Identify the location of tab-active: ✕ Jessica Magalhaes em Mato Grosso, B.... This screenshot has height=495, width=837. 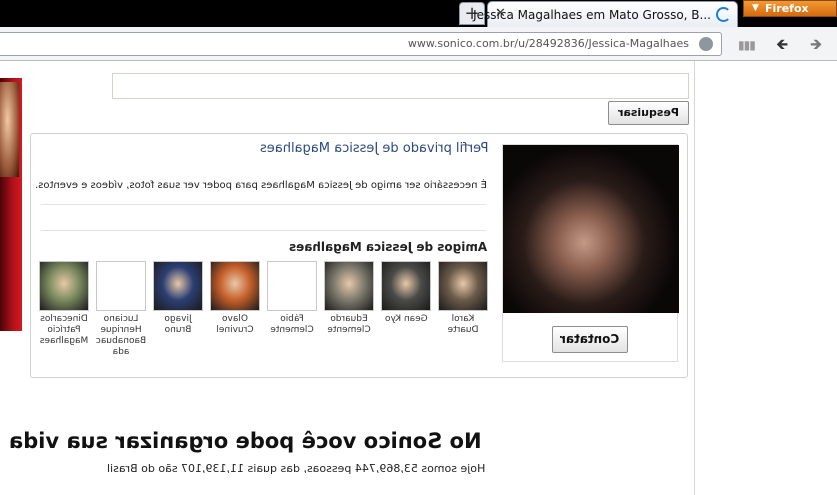
(605, 14).